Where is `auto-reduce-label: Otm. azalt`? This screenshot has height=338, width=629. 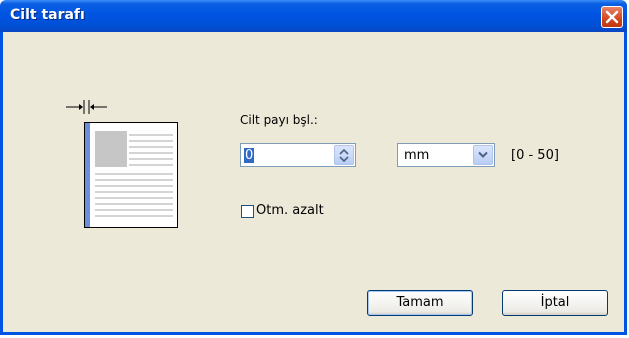 auto-reduce-label: Otm. azalt is located at coordinates (290, 210).